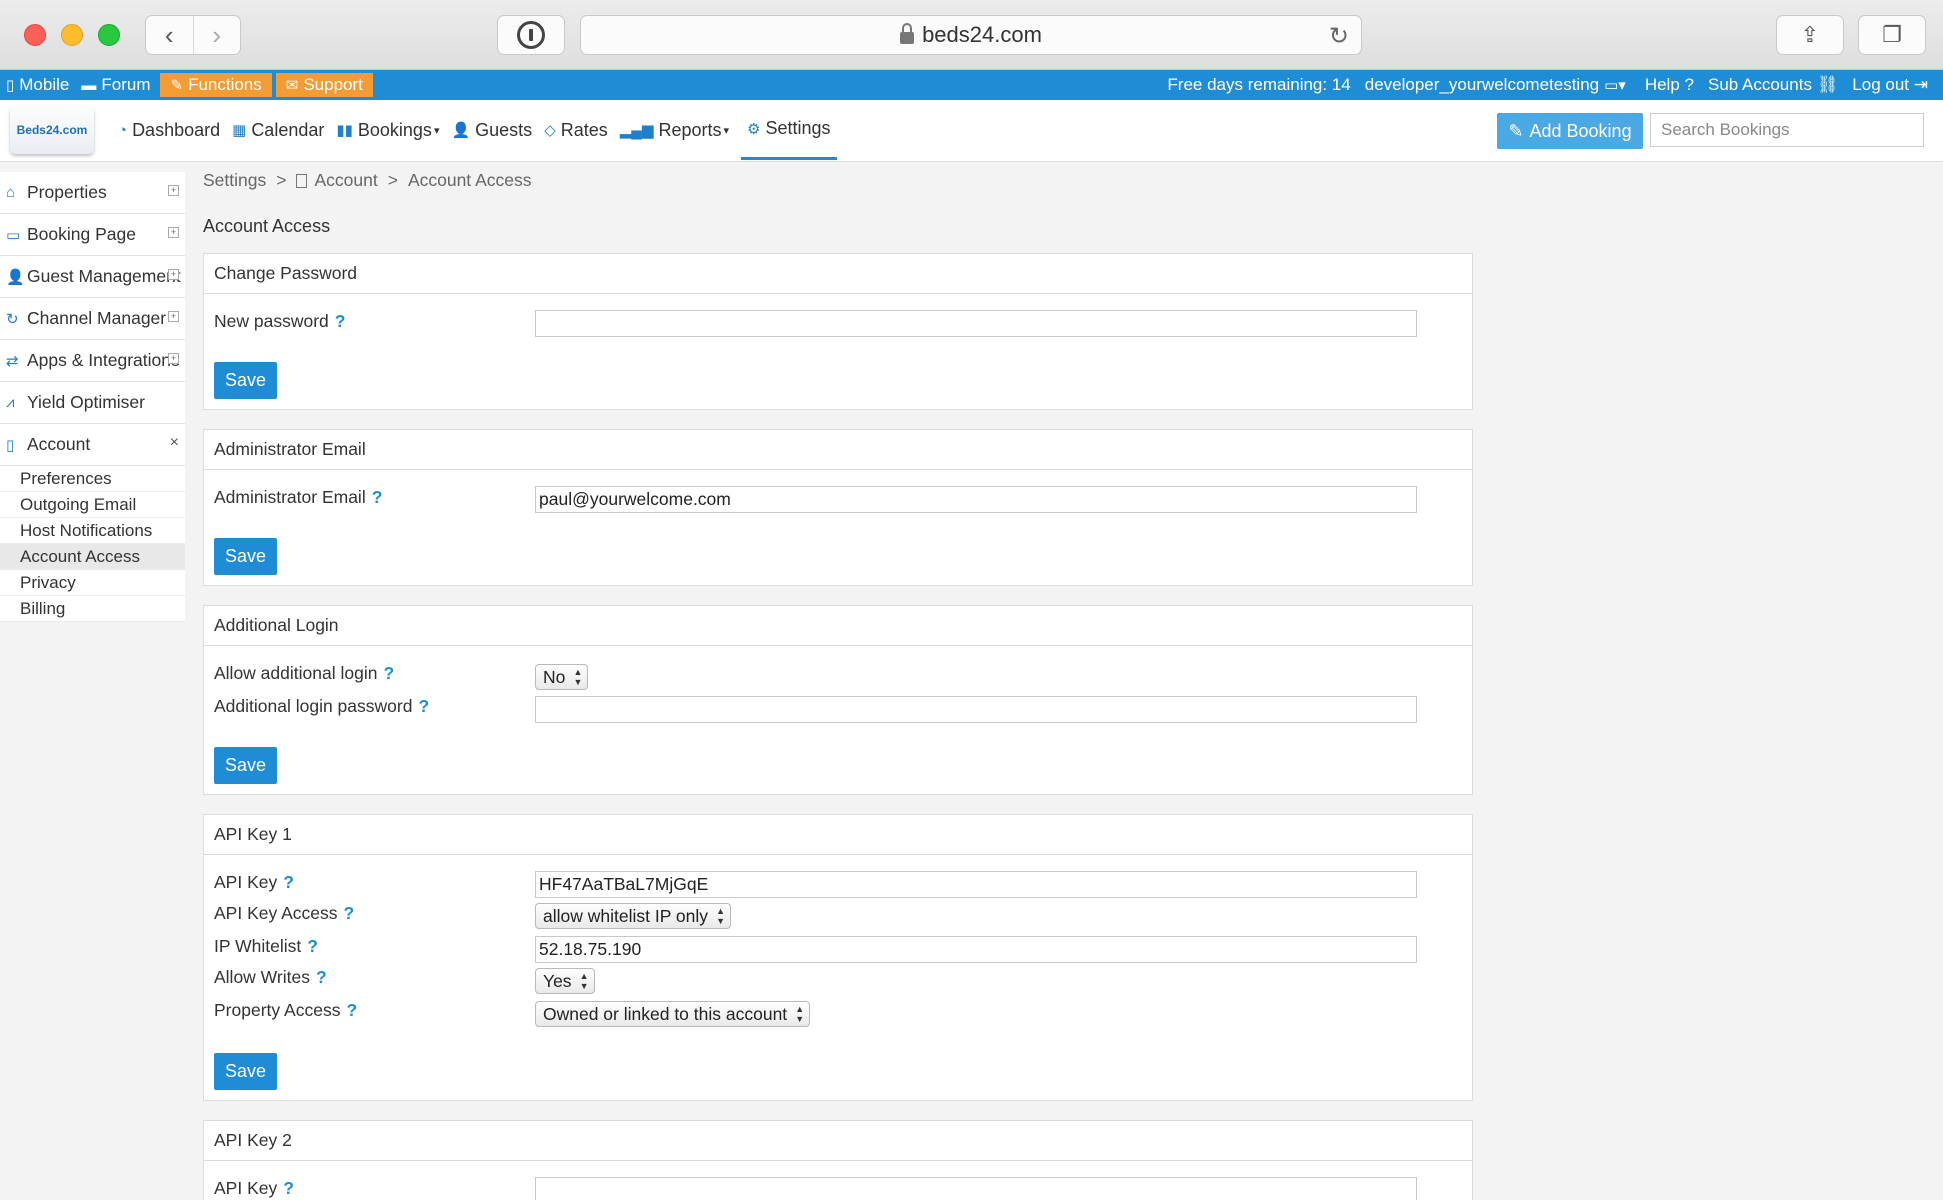 This screenshot has width=1943, height=1200. Describe the element at coordinates (789, 130) in the screenshot. I see `nav-settings: ⚙ Settings` at that location.